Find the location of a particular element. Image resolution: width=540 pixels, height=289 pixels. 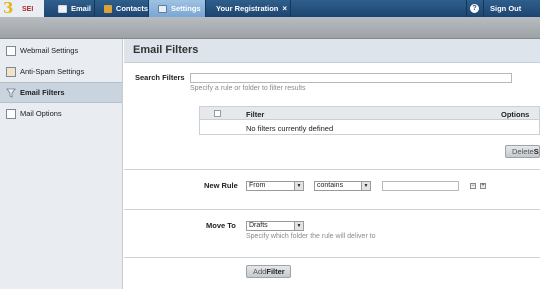

logo-text: SEI is located at coordinates (28, 9).